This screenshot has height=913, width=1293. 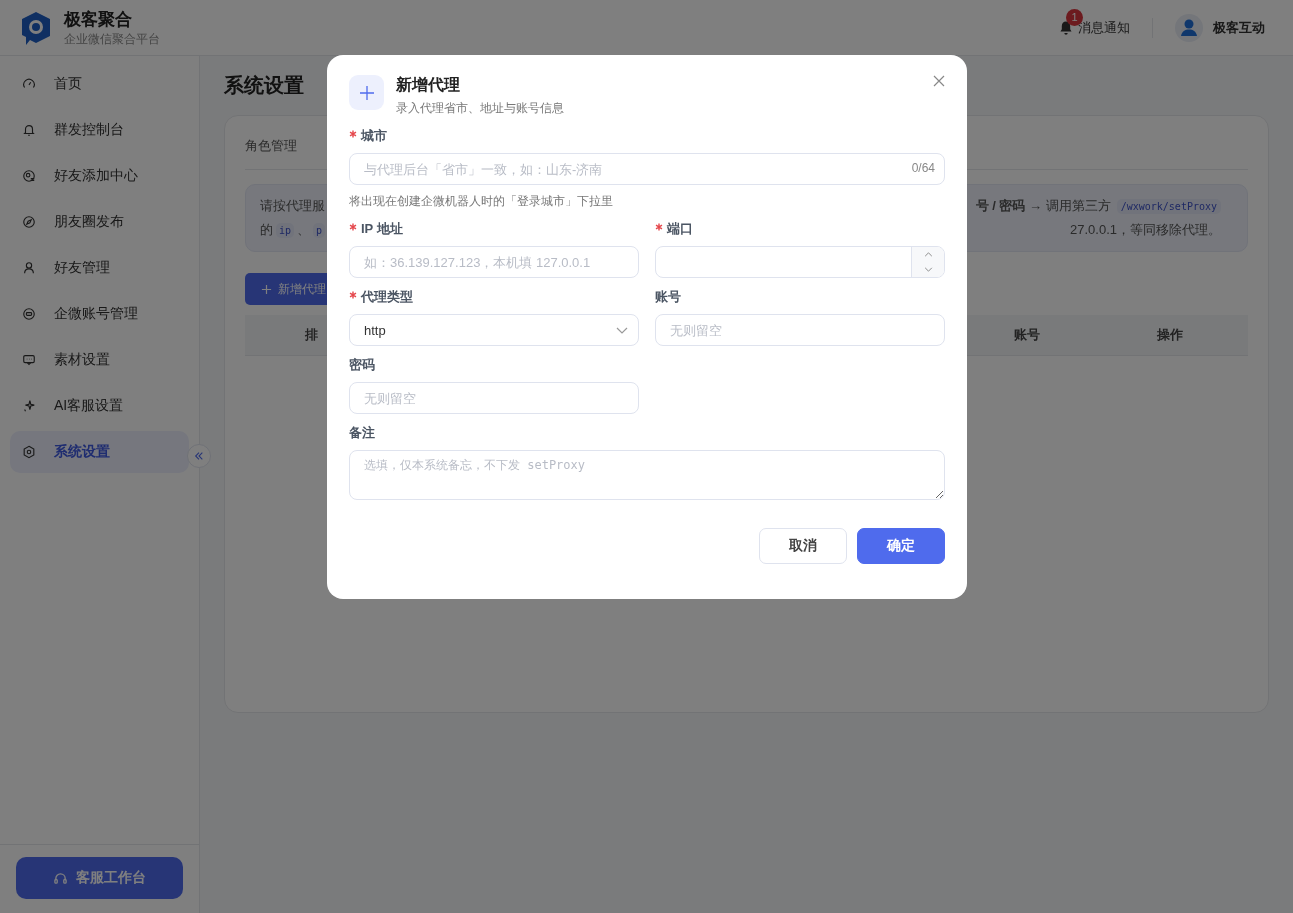 I want to click on code-snippet: p, so click(x=319, y=230).